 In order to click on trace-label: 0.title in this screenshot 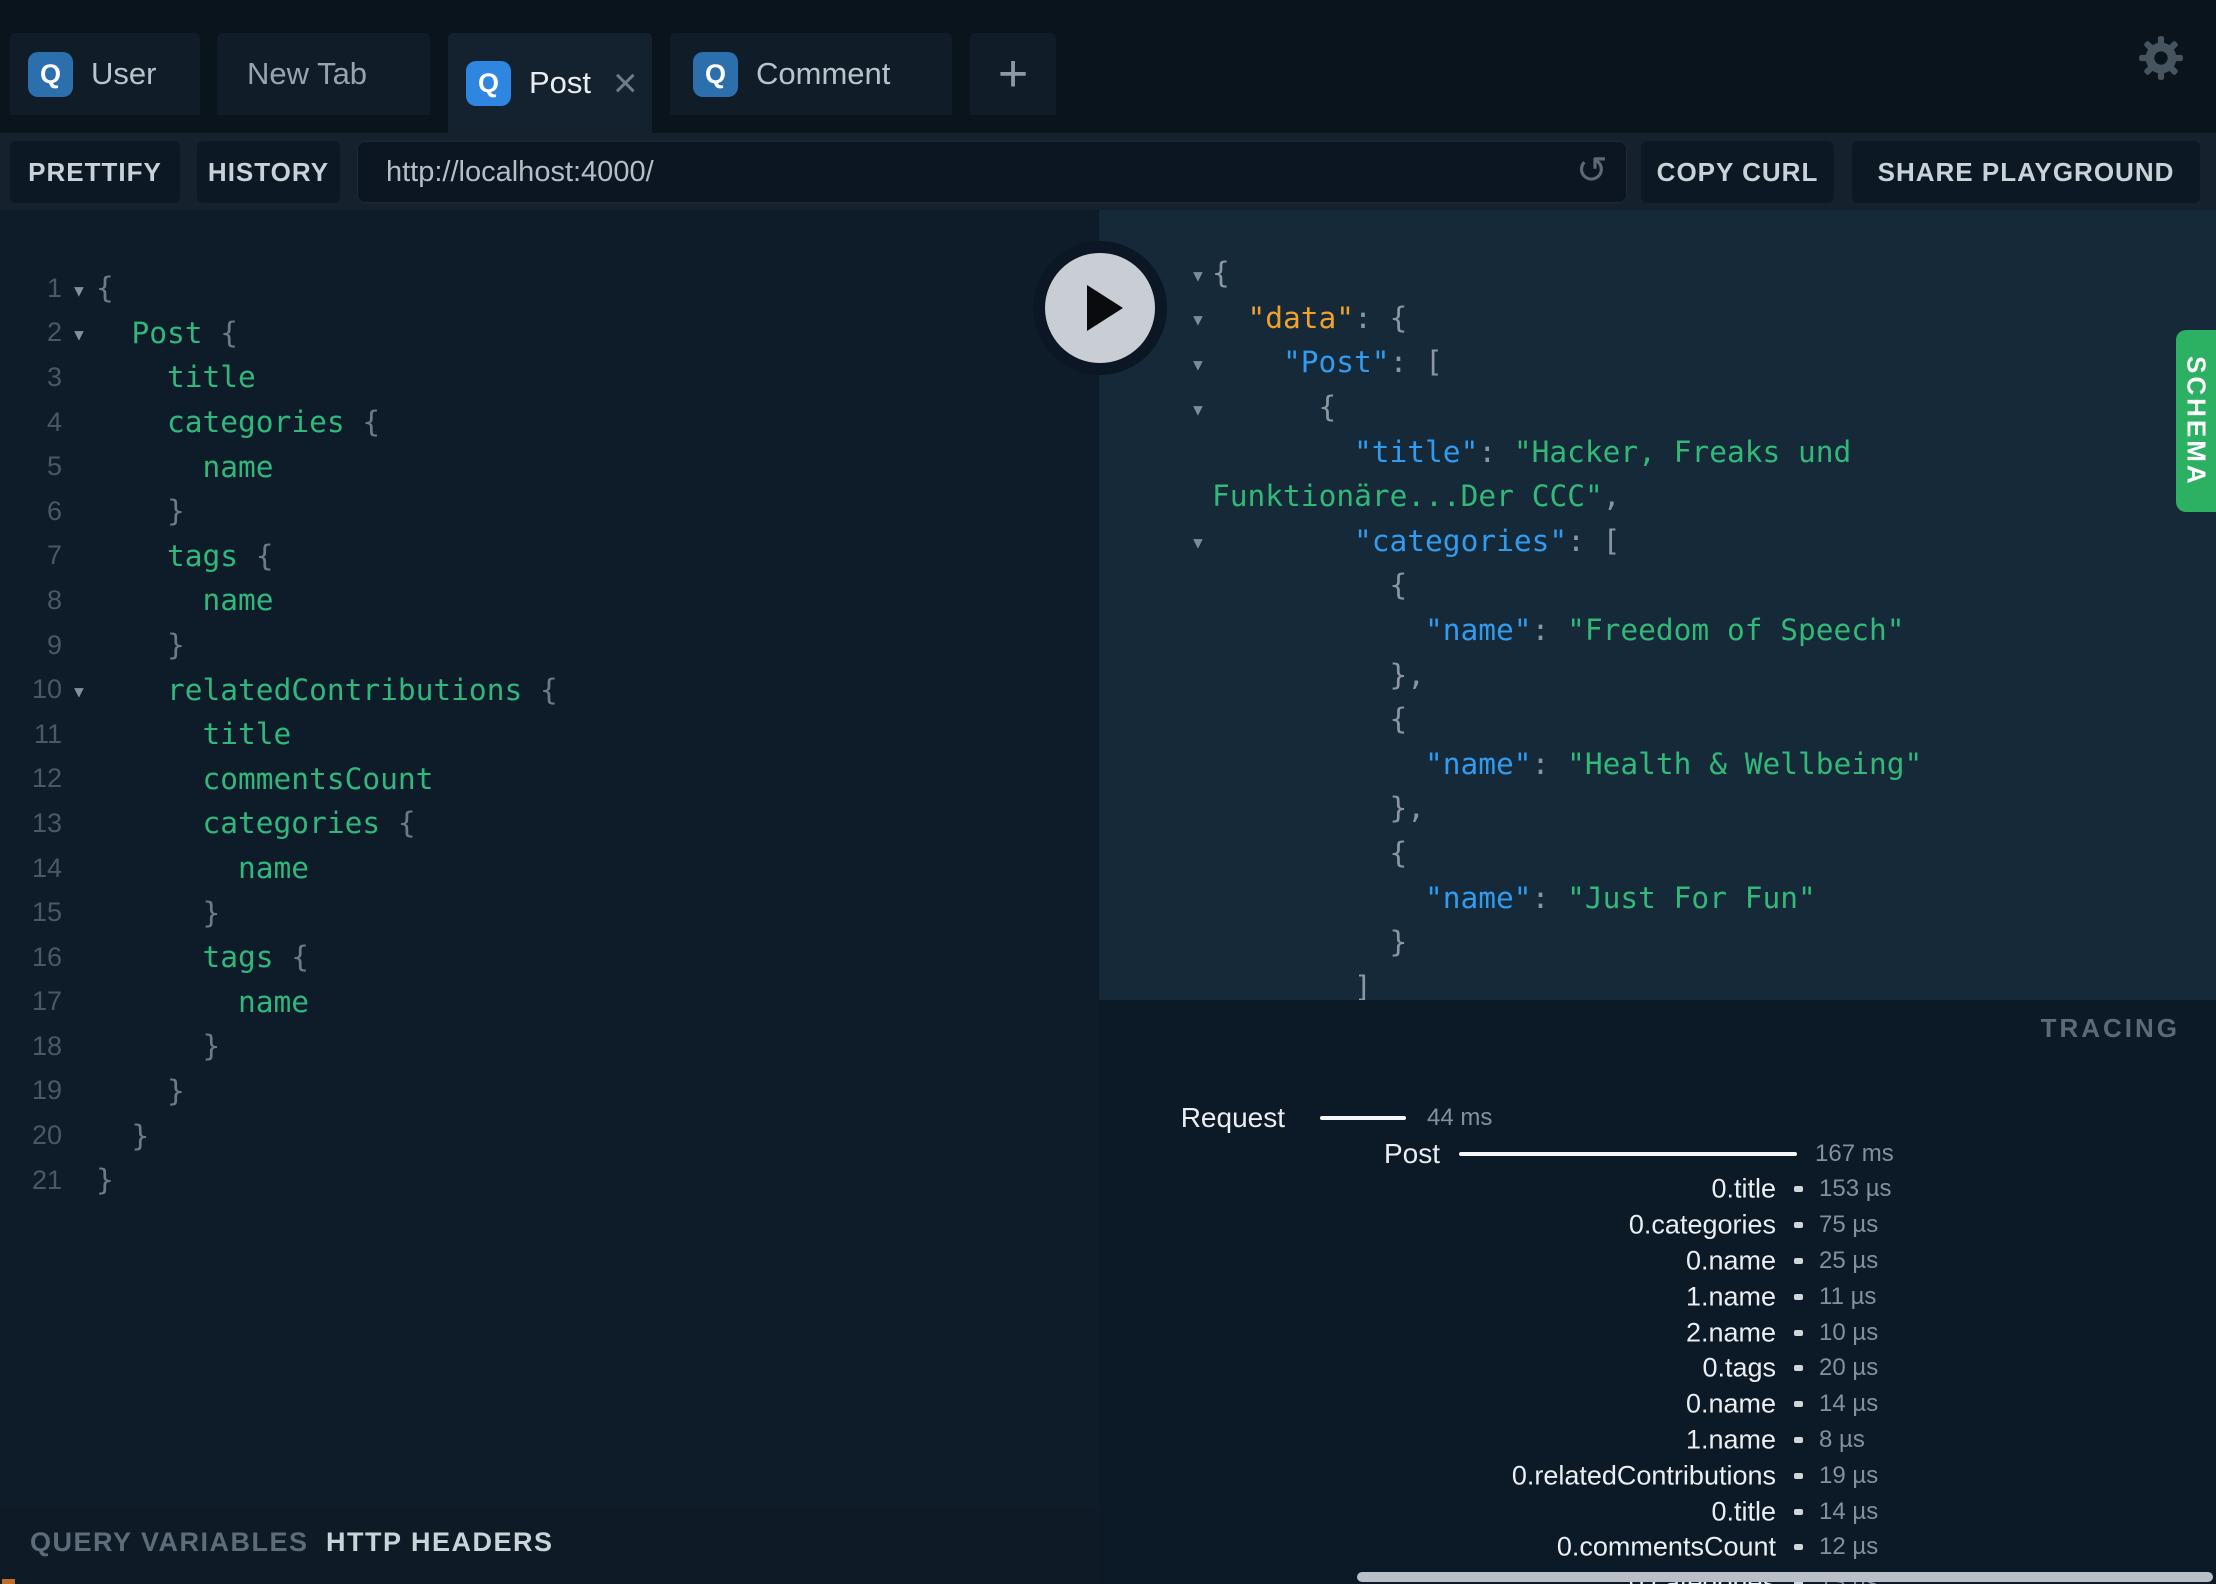, I will do `click(1743, 1188)`.